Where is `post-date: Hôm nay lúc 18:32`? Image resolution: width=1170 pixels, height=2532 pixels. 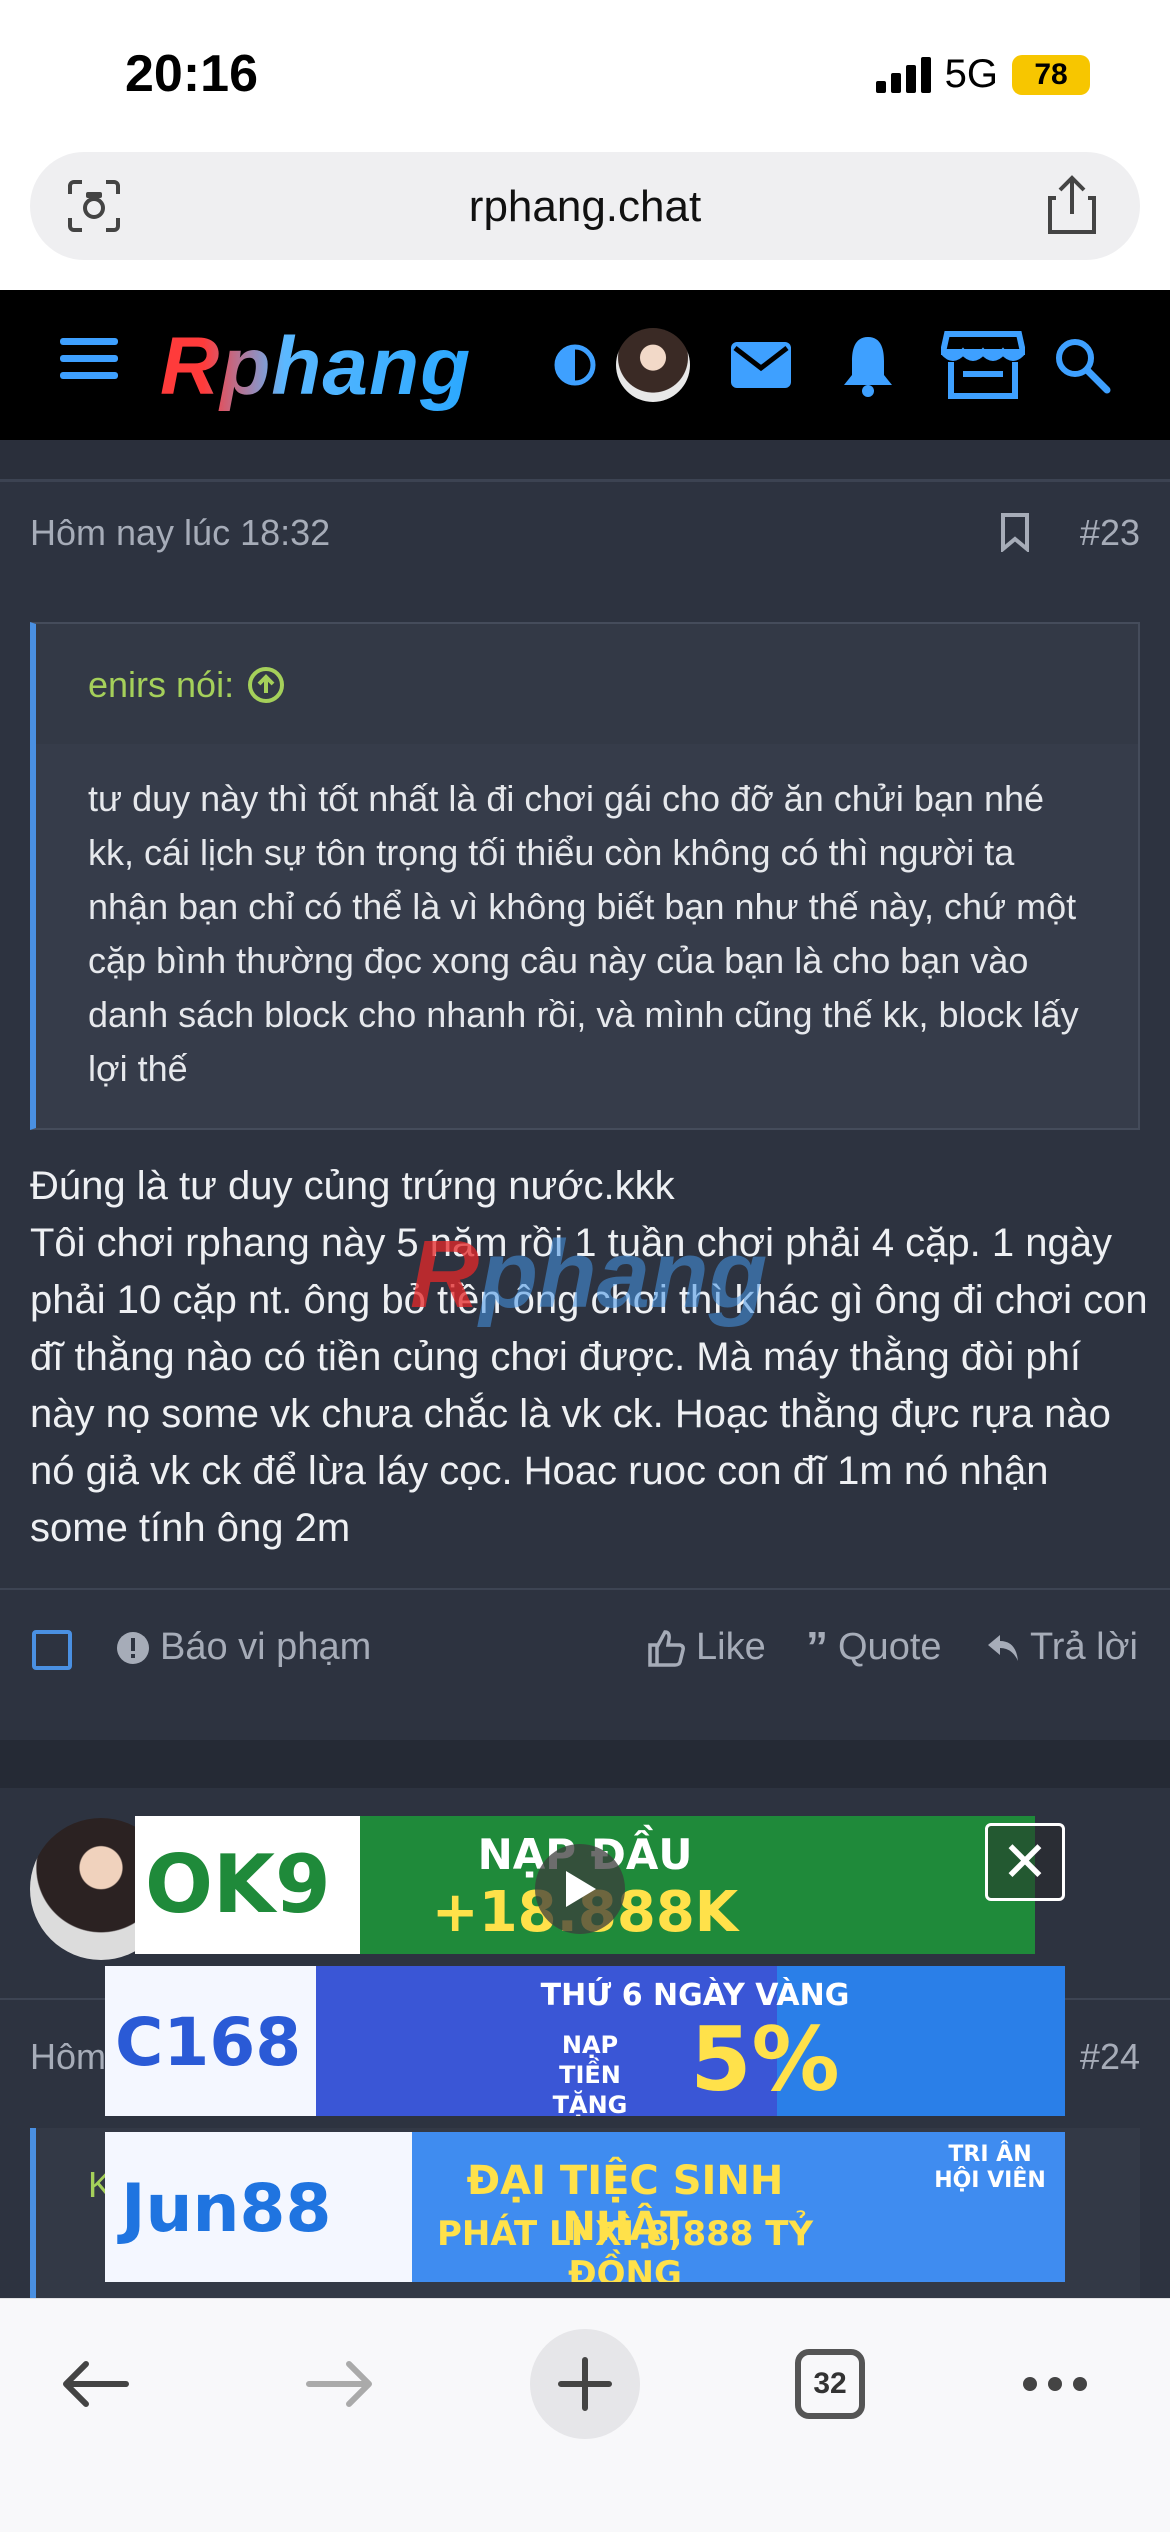
post-date: Hôm nay lúc 18:32 is located at coordinates (180, 533).